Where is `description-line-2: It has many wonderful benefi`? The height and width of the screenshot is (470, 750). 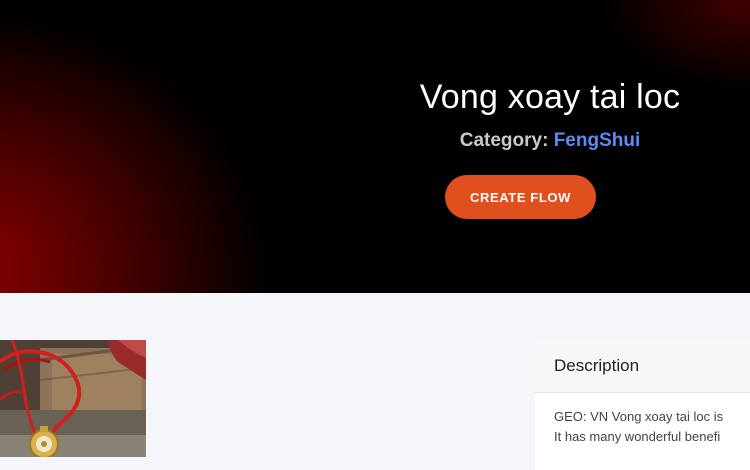 description-line-2: It has many wonderful benefi is located at coordinates (637, 436).